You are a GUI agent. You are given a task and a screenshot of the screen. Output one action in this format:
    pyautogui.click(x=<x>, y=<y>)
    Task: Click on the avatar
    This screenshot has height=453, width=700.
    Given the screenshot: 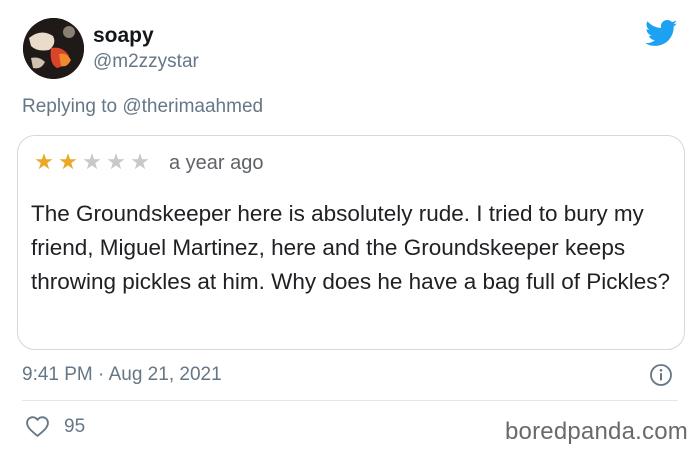 What is the action you would take?
    pyautogui.click(x=53, y=48)
    